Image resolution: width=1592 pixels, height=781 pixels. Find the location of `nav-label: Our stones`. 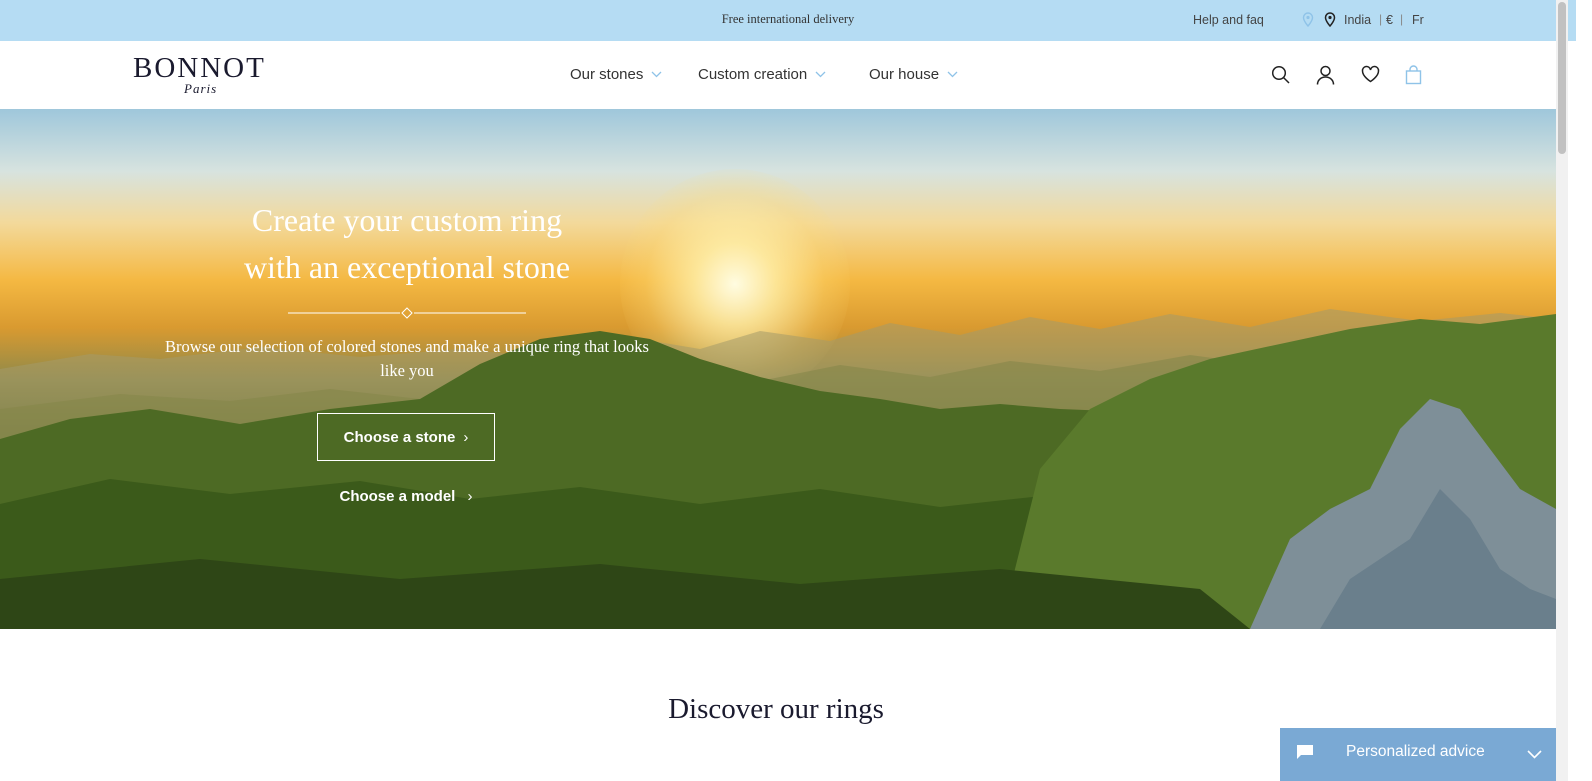

nav-label: Our stones is located at coordinates (607, 74).